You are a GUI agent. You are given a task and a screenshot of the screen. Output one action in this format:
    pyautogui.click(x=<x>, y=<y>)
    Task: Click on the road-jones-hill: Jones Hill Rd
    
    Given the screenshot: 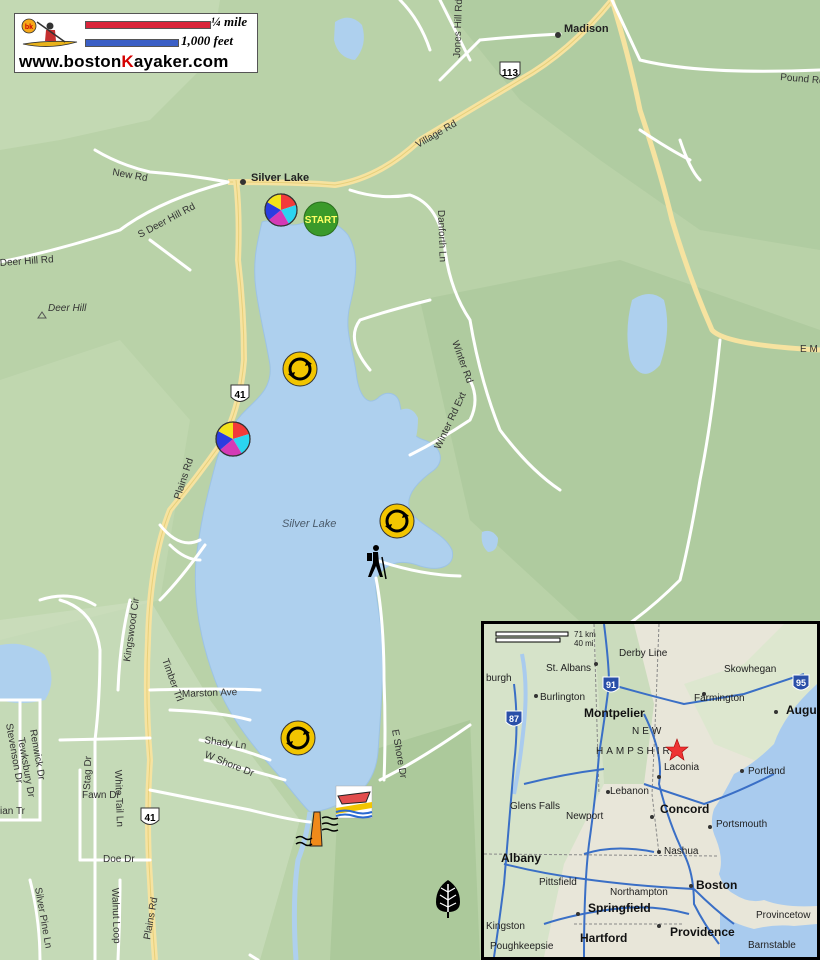 What is the action you would take?
    pyautogui.click(x=458, y=29)
    